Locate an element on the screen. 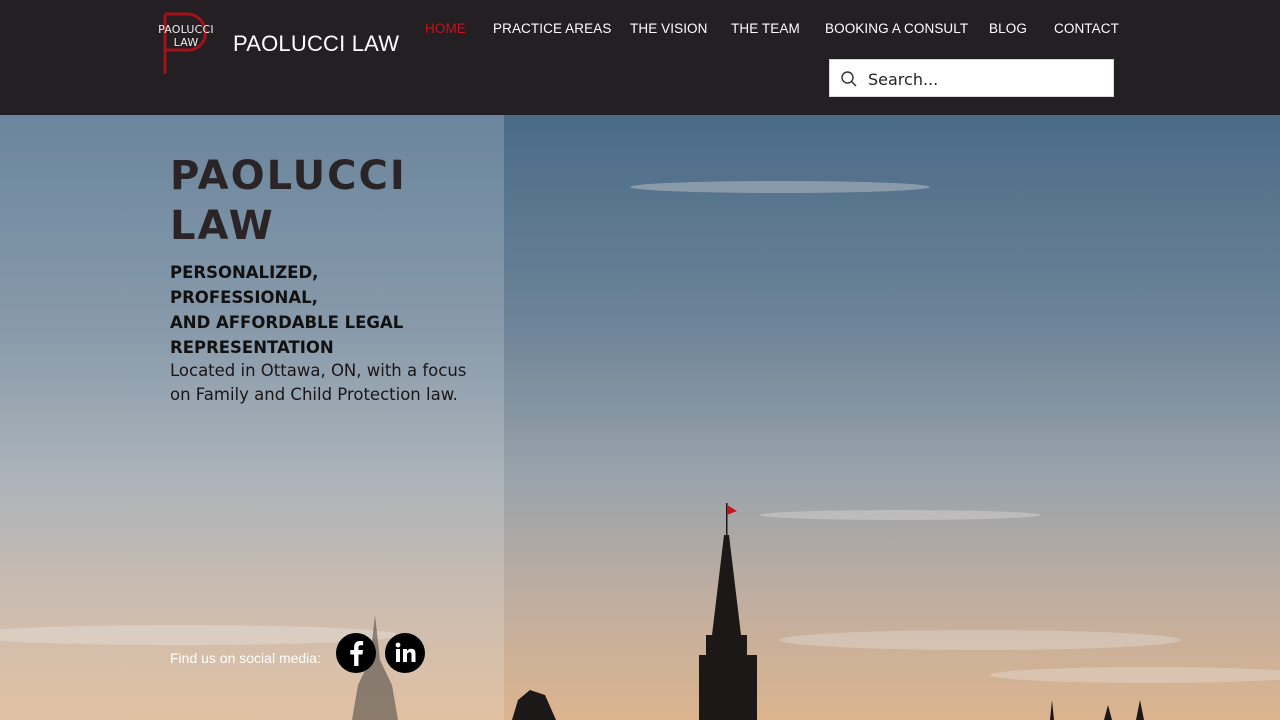  hero-title: PAOLUCCI LAW is located at coordinates (320, 201).